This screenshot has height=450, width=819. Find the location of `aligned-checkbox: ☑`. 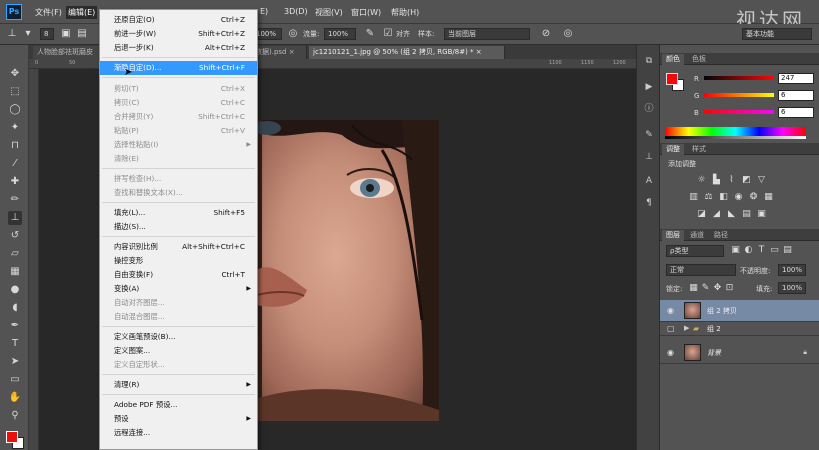

aligned-checkbox: ☑ is located at coordinates (388, 34).